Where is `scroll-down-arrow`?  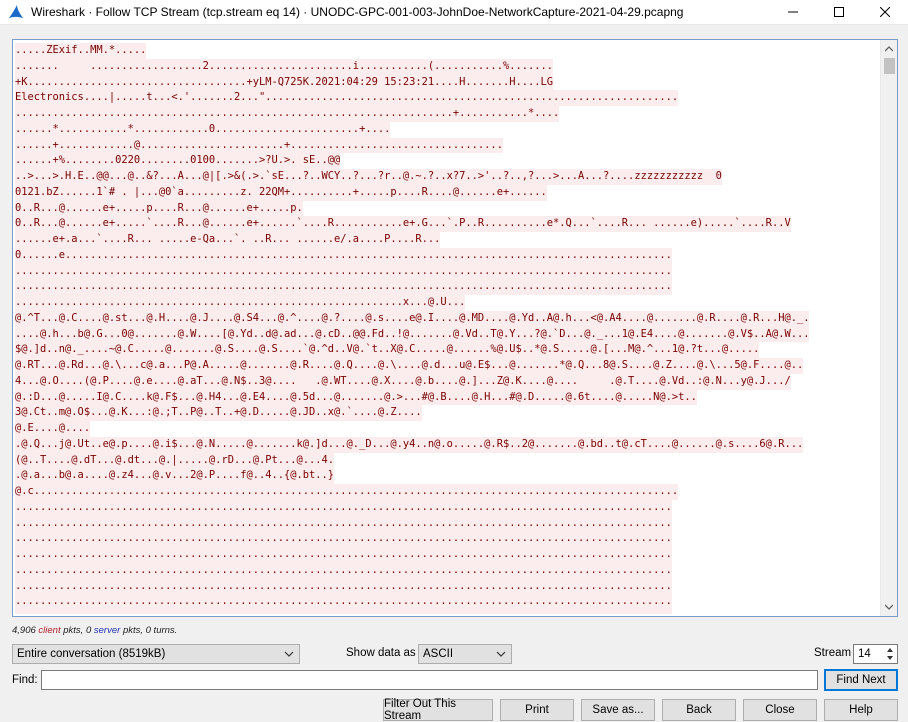
scroll-down-arrow is located at coordinates (889, 607).